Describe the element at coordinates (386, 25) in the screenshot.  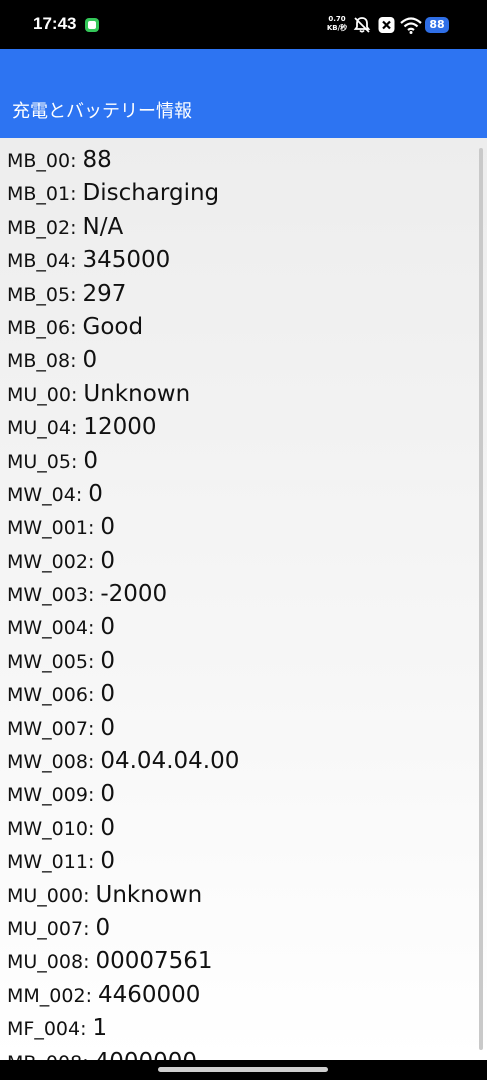
I see `close-notification-icon` at that location.